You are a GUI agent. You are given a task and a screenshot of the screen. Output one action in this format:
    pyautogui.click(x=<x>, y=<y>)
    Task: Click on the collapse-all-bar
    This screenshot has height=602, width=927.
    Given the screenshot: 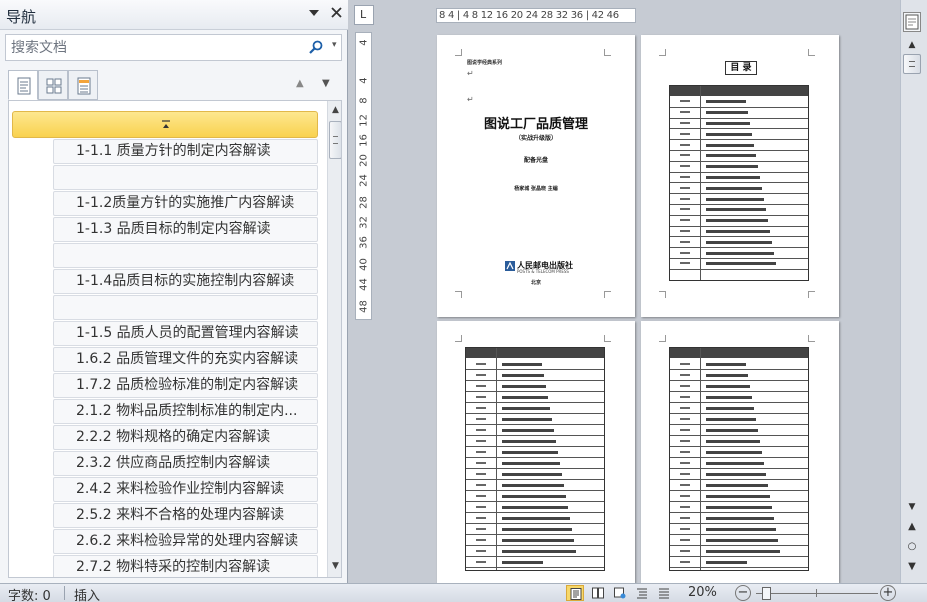 What is the action you would take?
    pyautogui.click(x=165, y=124)
    